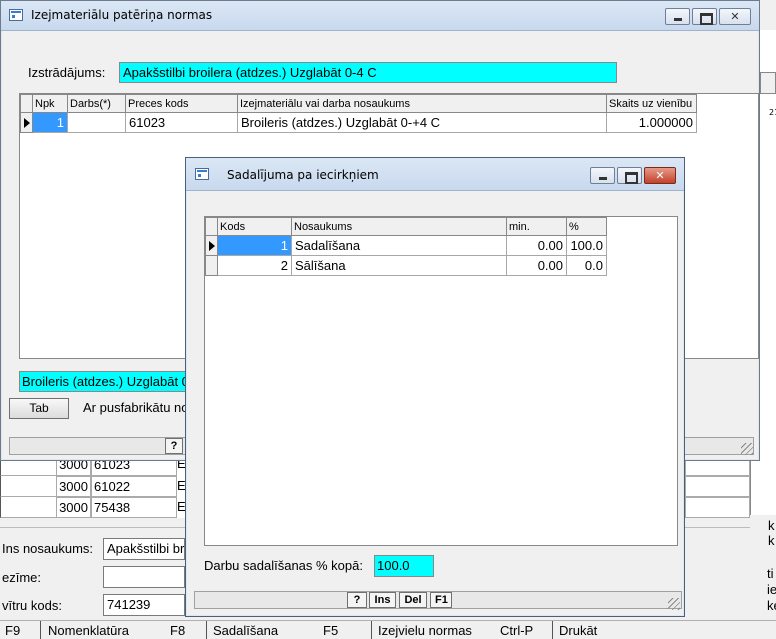 Image resolution: width=776 pixels, height=639 pixels. Describe the element at coordinates (32, 605) in the screenshot. I see `code-label: vītru kods:` at that location.